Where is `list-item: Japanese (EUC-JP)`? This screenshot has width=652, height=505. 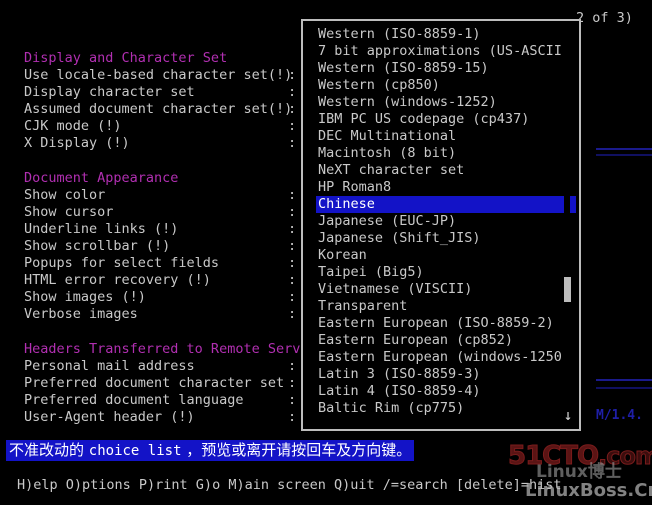 list-item: Japanese (EUC-JP) is located at coordinates (447, 221).